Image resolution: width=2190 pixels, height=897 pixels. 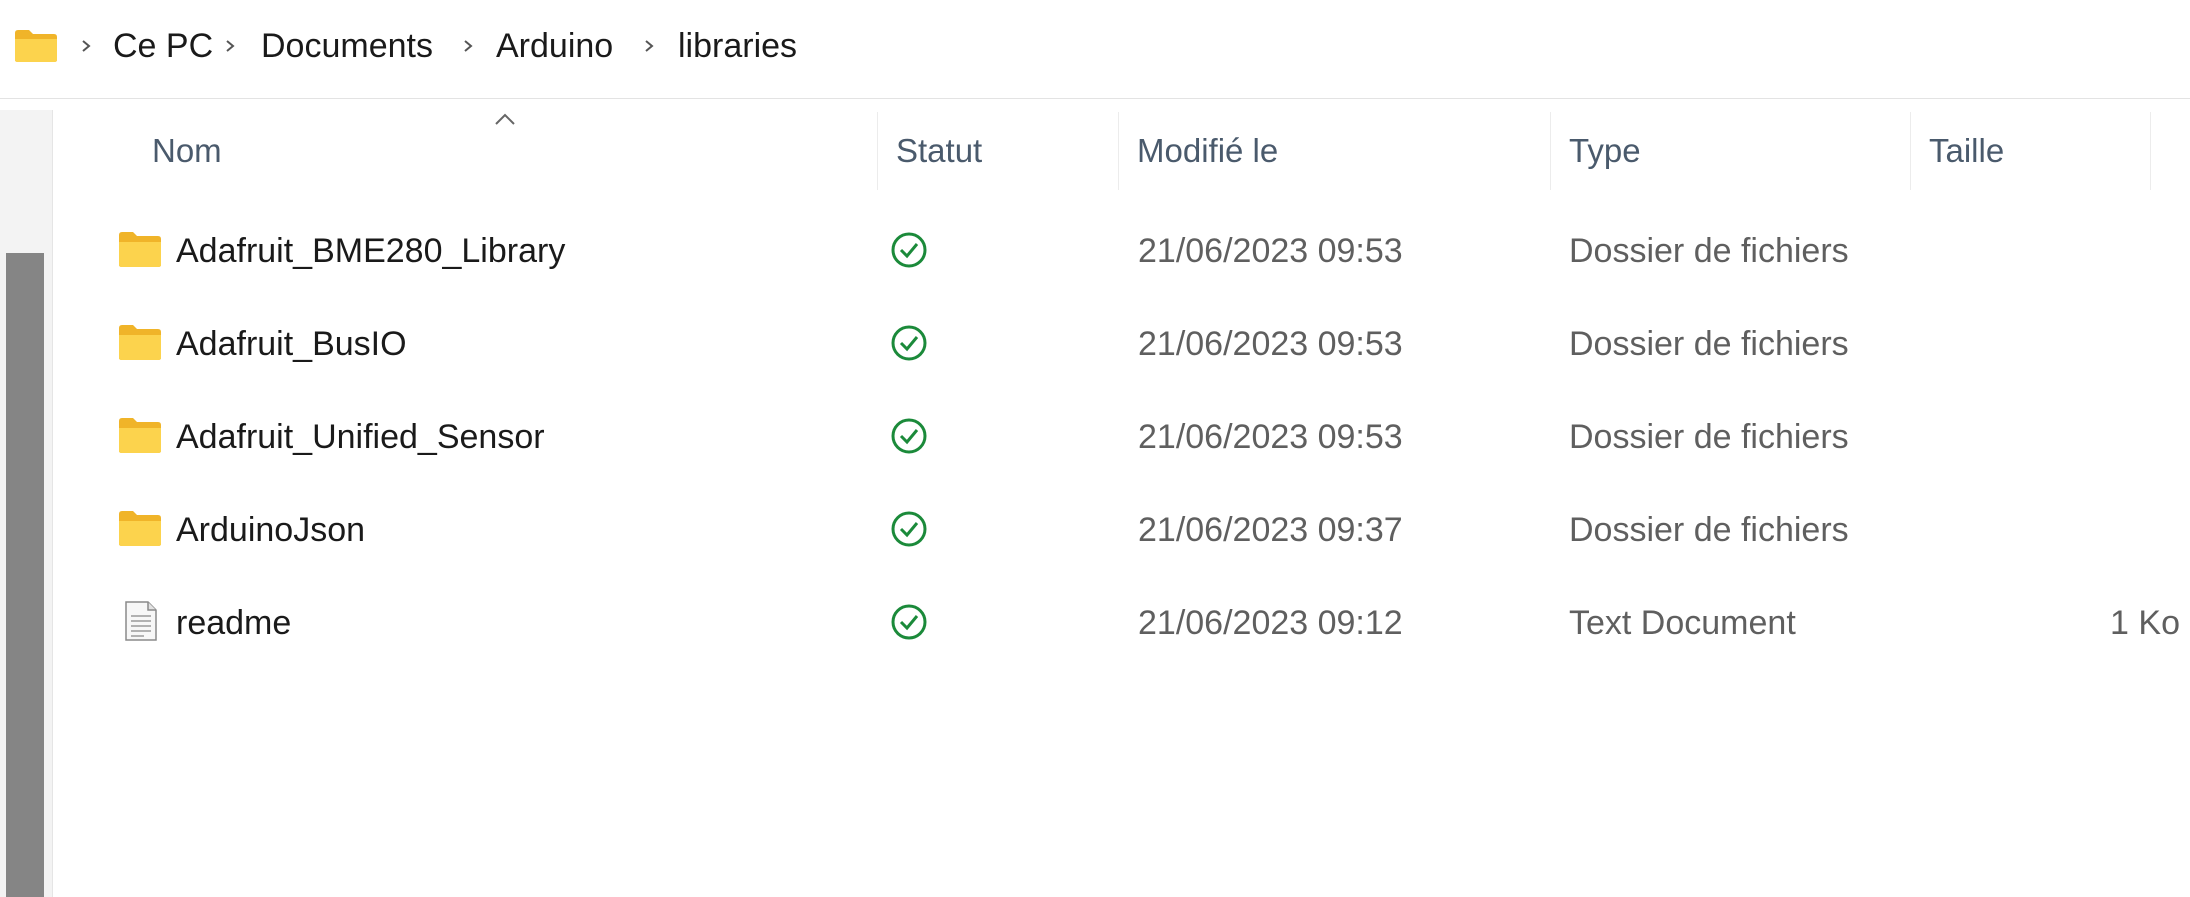 What do you see at coordinates (141, 621) in the screenshot?
I see `text-document-icon` at bounding box center [141, 621].